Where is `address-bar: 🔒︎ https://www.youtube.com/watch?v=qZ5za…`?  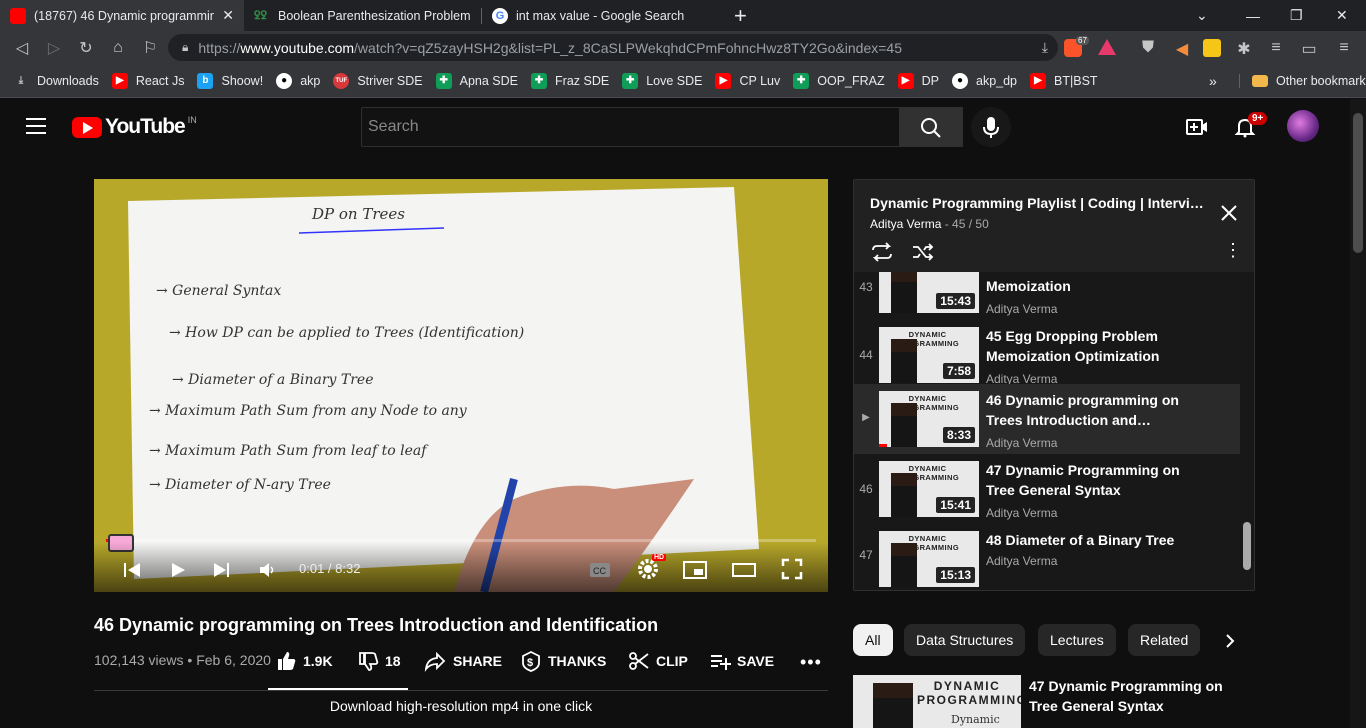 address-bar: 🔒︎ https://www.youtube.com/watch?v=qZ5za… is located at coordinates (613, 47).